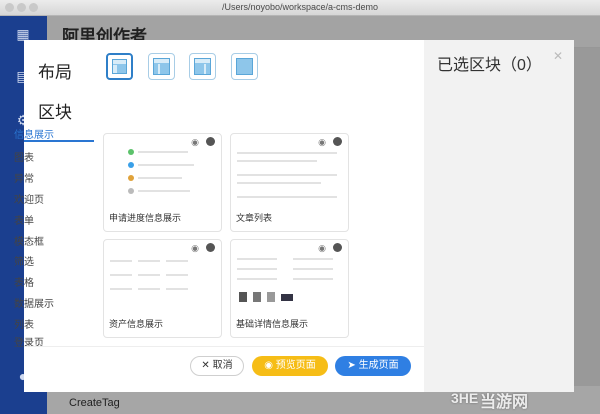 The image size is (600, 414). Describe the element at coordinates (145, 218) in the screenshot. I see `block-card-label: 申请进度信息展示` at that location.